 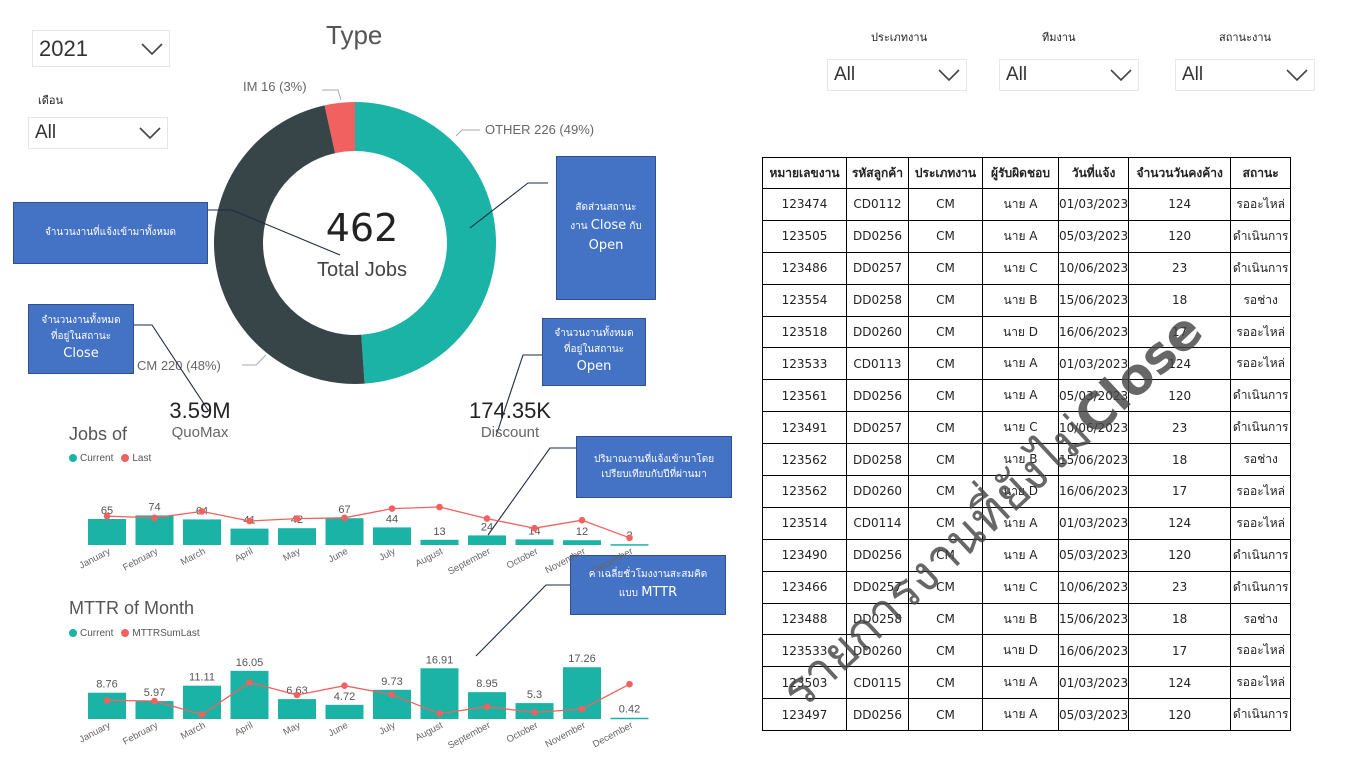 I want to click on mttr-chart-title: MTTR of Month, so click(x=132, y=608).